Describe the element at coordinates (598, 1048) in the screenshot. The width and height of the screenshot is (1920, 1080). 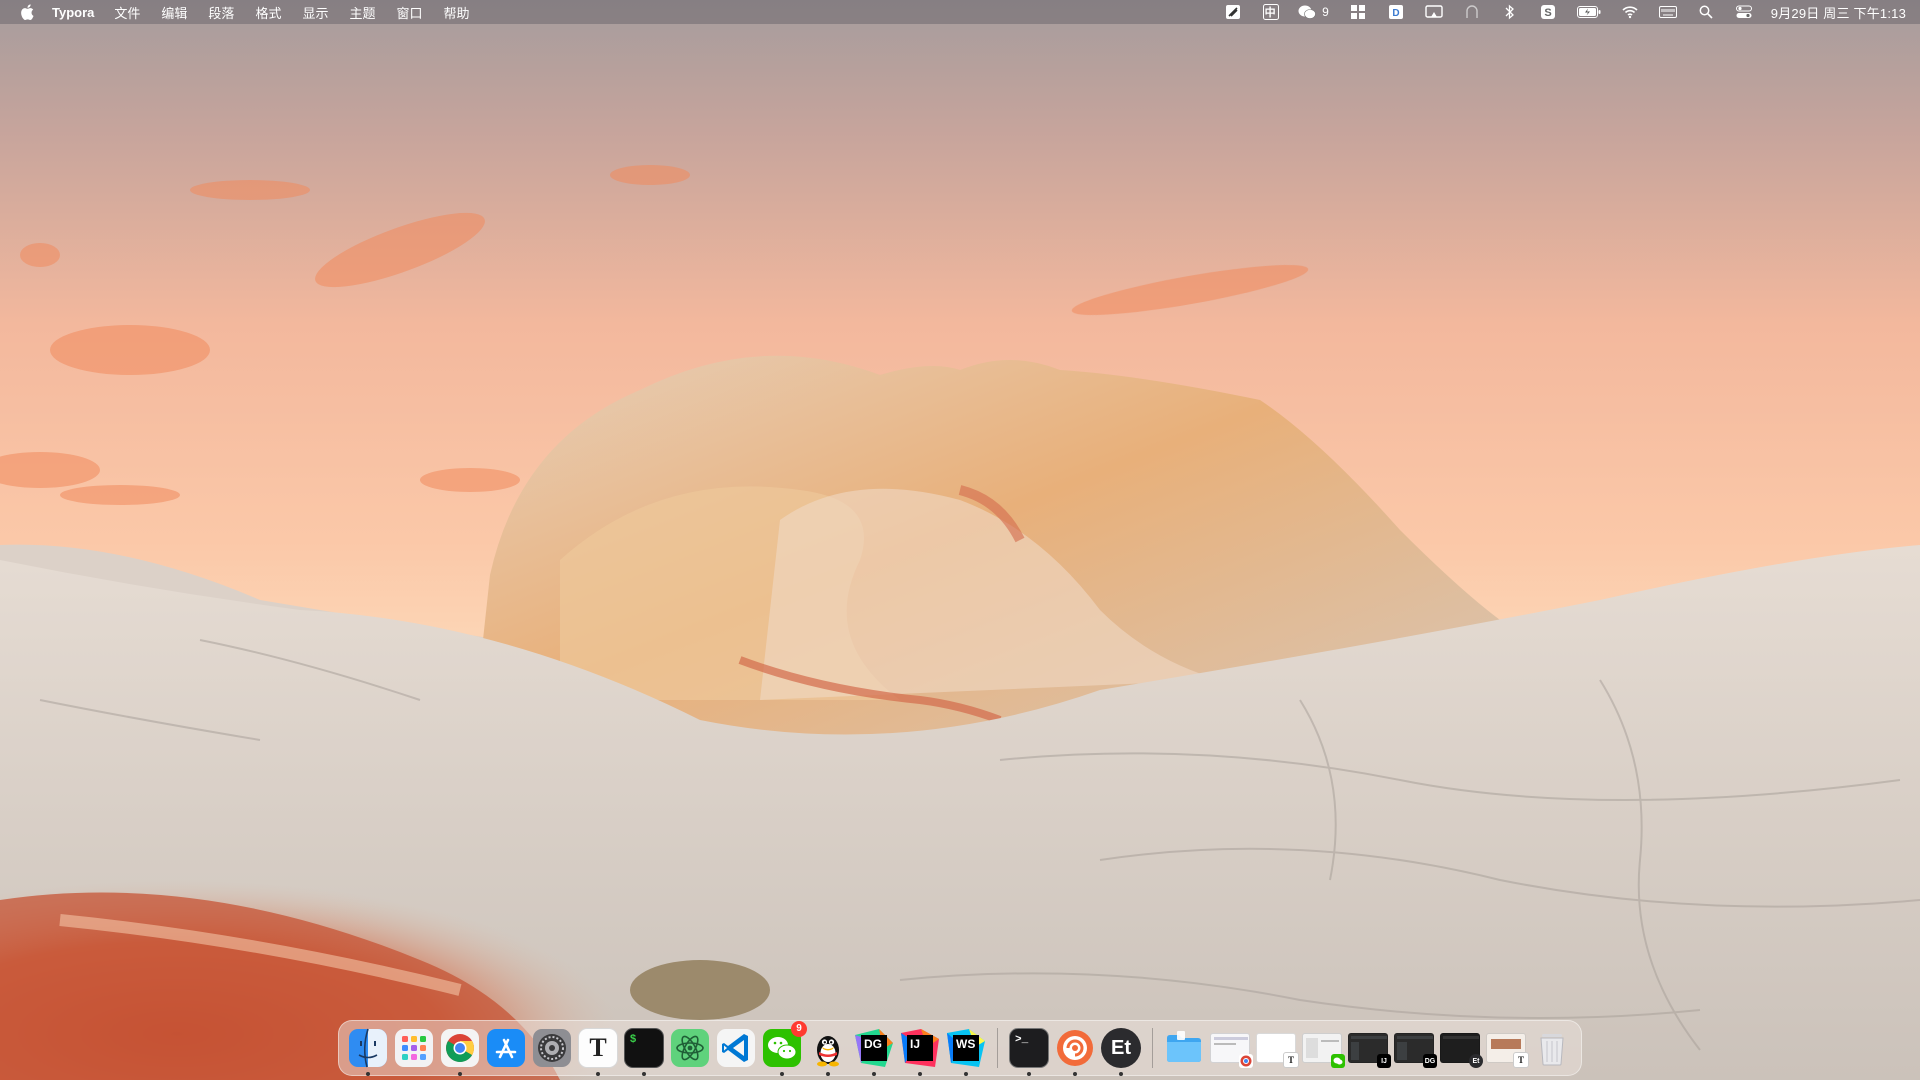
I see `typora-icon: T` at that location.